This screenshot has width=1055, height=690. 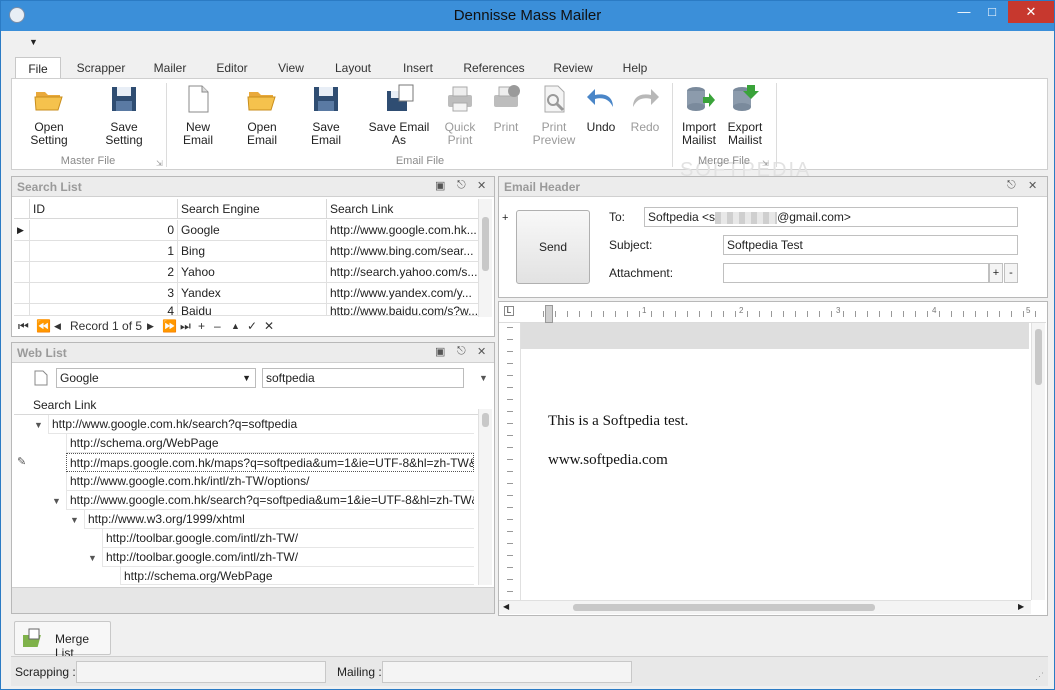 I want to click on column-header-id: ID, so click(x=104, y=209).